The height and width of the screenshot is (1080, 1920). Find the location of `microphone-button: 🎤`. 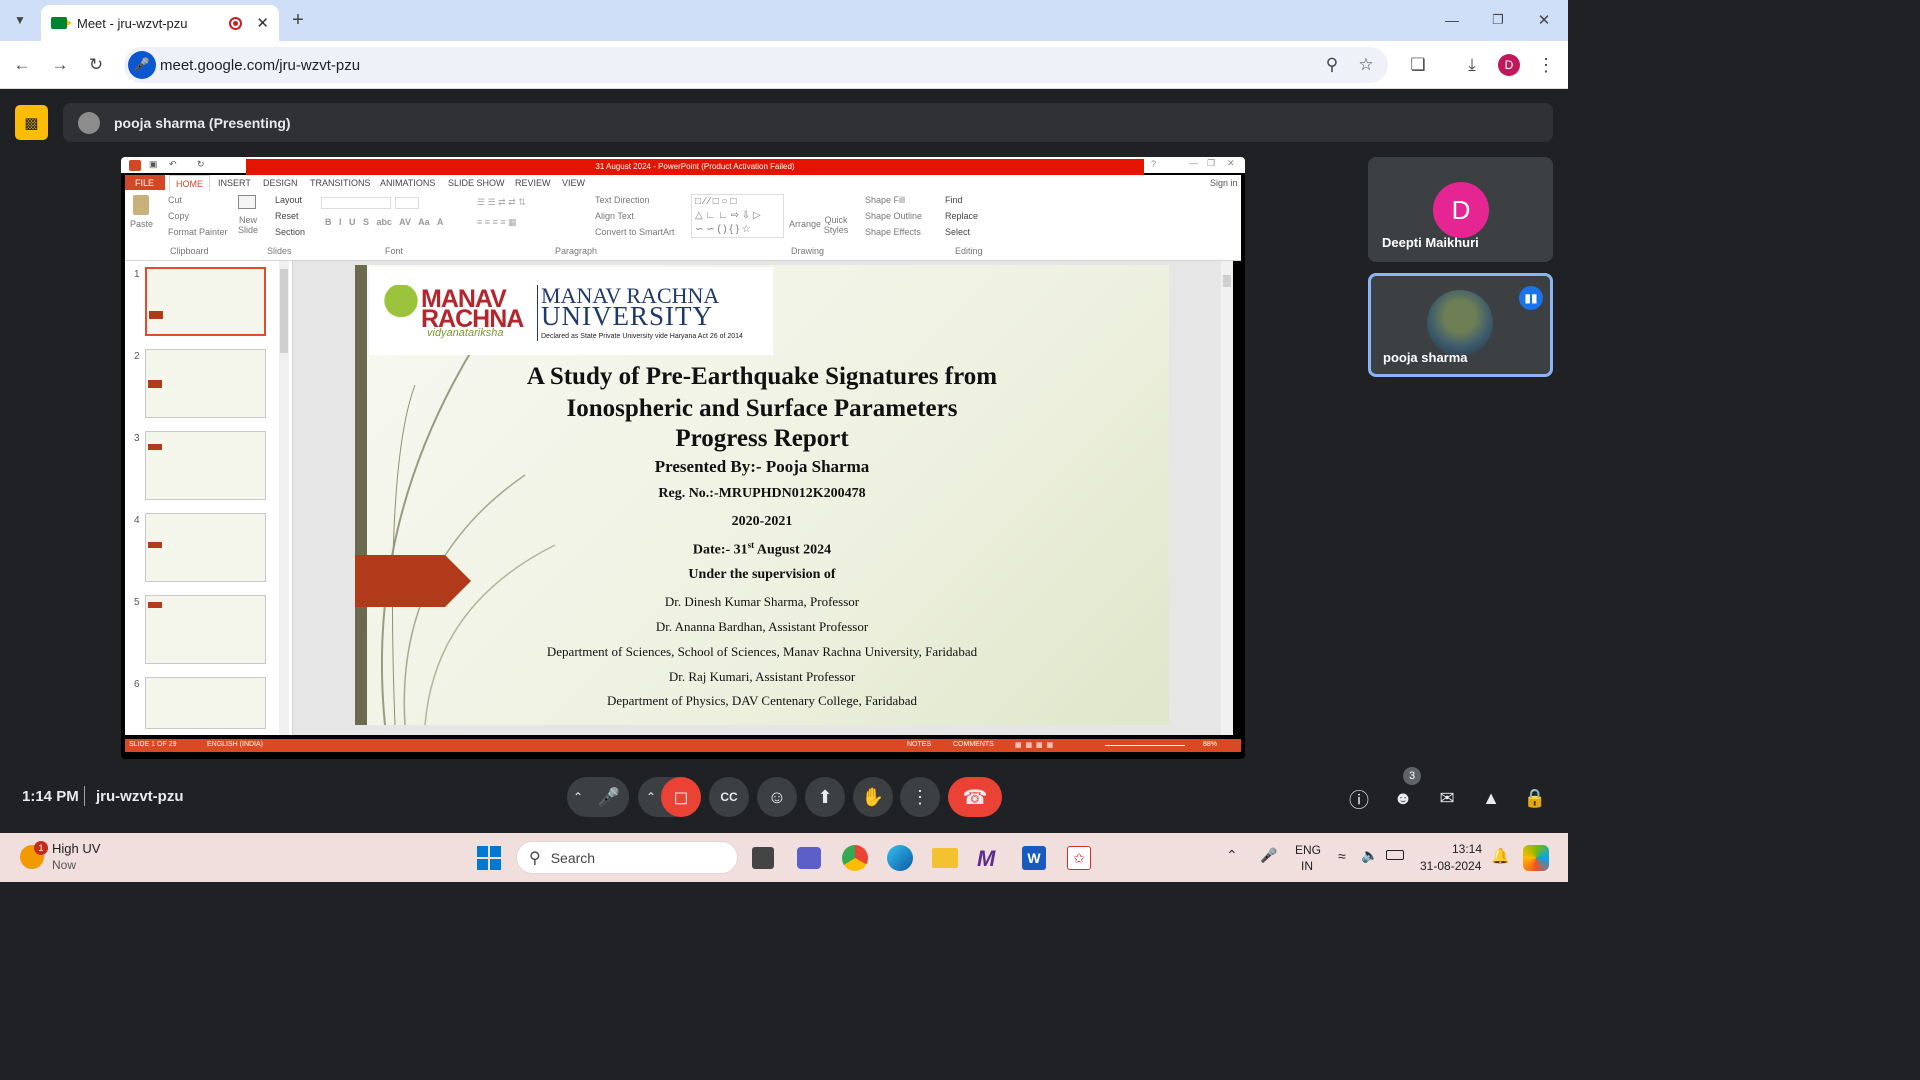

microphone-button: 🎤 is located at coordinates (609, 797).